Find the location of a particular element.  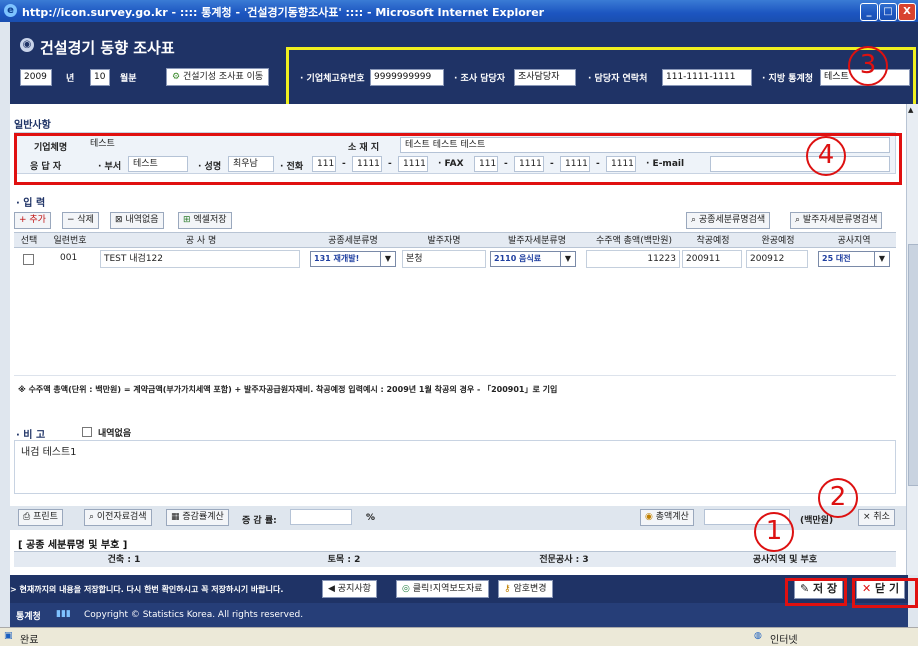

year-field: 2009 is located at coordinates (36, 77).